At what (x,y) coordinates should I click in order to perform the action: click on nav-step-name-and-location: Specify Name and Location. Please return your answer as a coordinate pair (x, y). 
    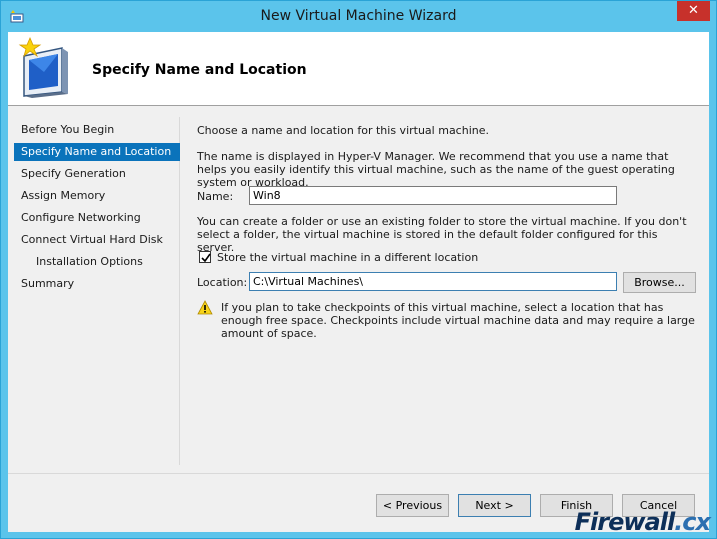
    Looking at the image, I should click on (97, 152).